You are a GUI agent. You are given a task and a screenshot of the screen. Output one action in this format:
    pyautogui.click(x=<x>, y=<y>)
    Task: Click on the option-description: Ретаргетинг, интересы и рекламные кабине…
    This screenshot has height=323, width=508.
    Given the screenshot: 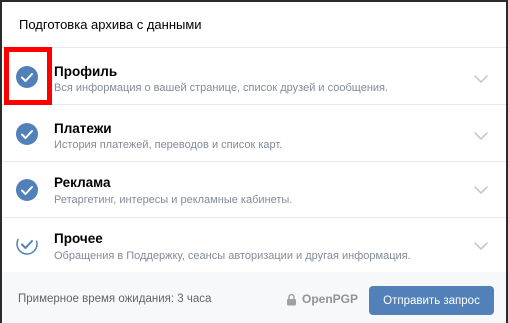 What is the action you would take?
    pyautogui.click(x=173, y=200)
    